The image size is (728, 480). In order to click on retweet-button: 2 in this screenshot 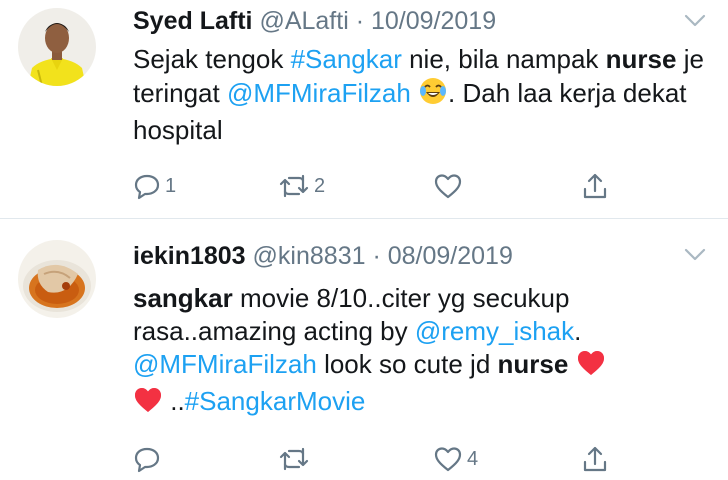, I will do `click(301, 186)`.